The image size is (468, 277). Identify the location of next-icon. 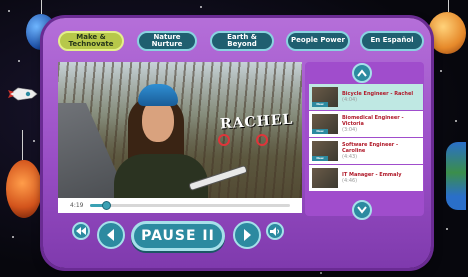
(247, 235).